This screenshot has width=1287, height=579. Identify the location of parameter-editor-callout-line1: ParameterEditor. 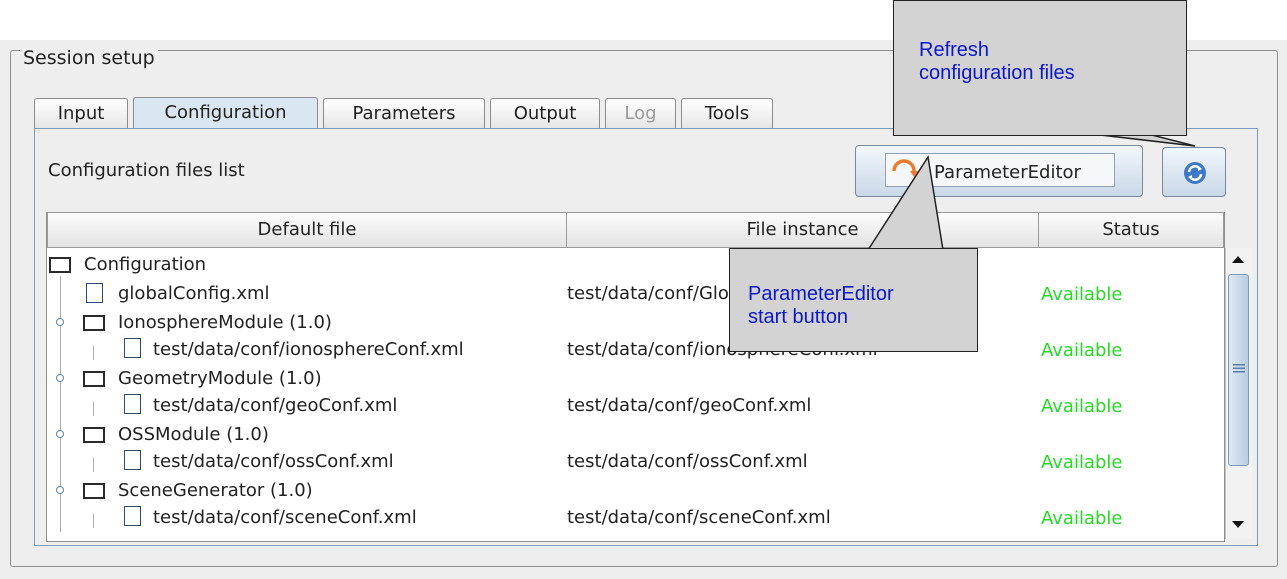
(821, 294).